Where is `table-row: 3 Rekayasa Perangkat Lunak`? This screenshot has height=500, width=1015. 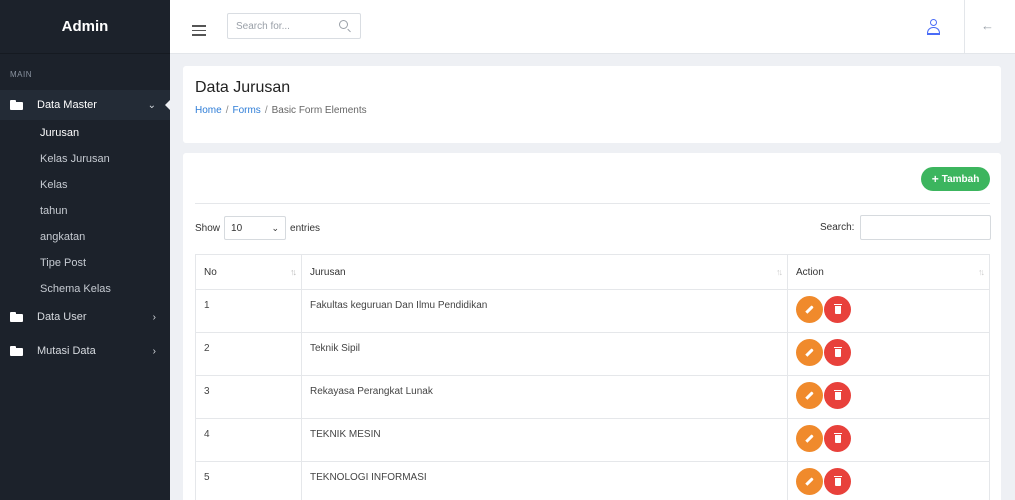
table-row: 3 Rekayasa Perangkat Lunak is located at coordinates (592, 397).